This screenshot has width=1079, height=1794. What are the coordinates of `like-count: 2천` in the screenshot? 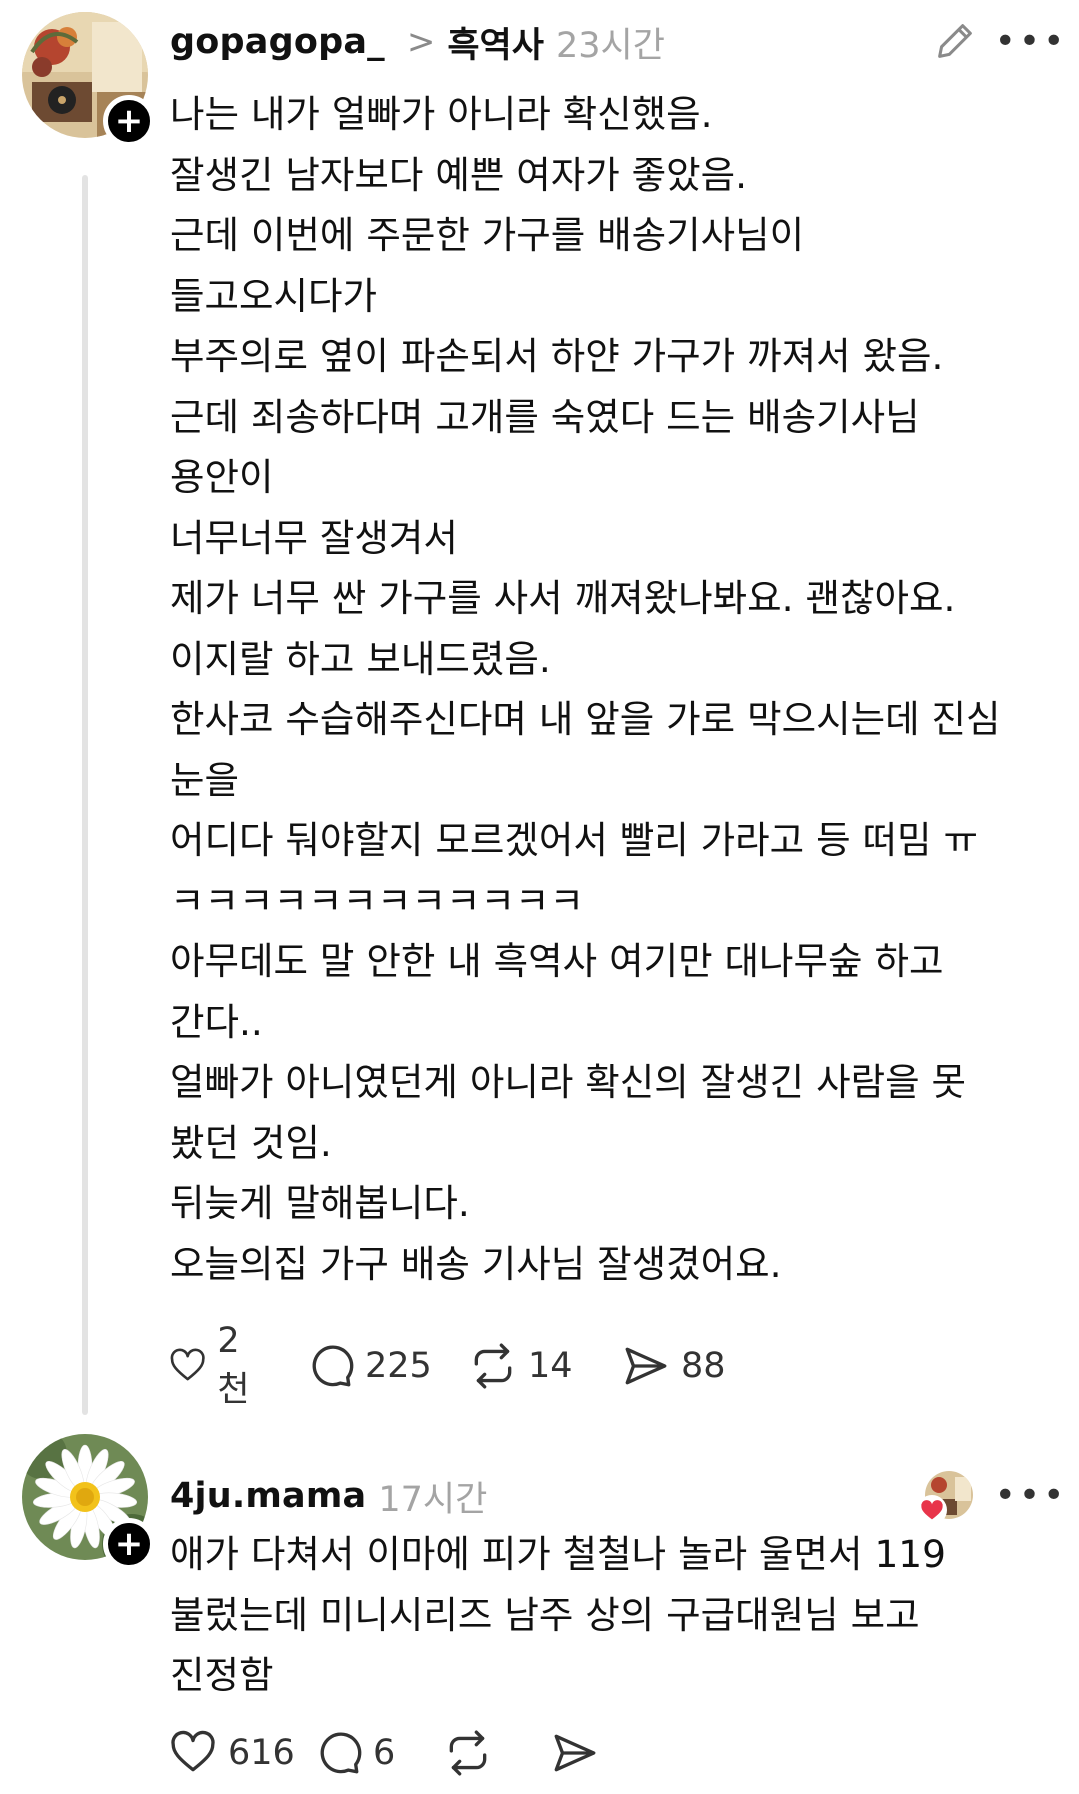 It's located at (233, 1365).